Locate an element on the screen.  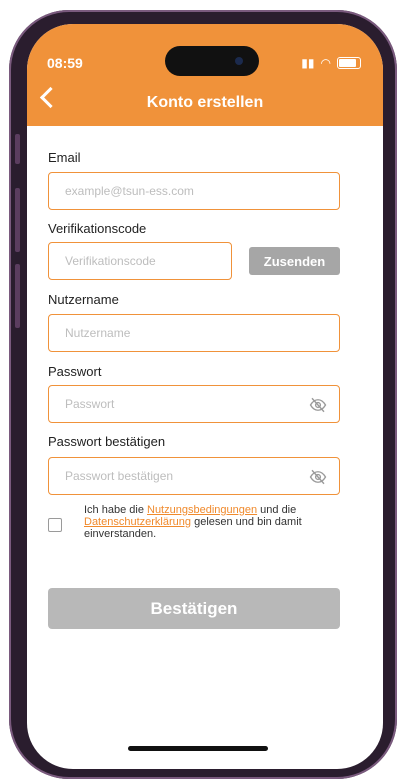
username-input is located at coordinates (194, 333).